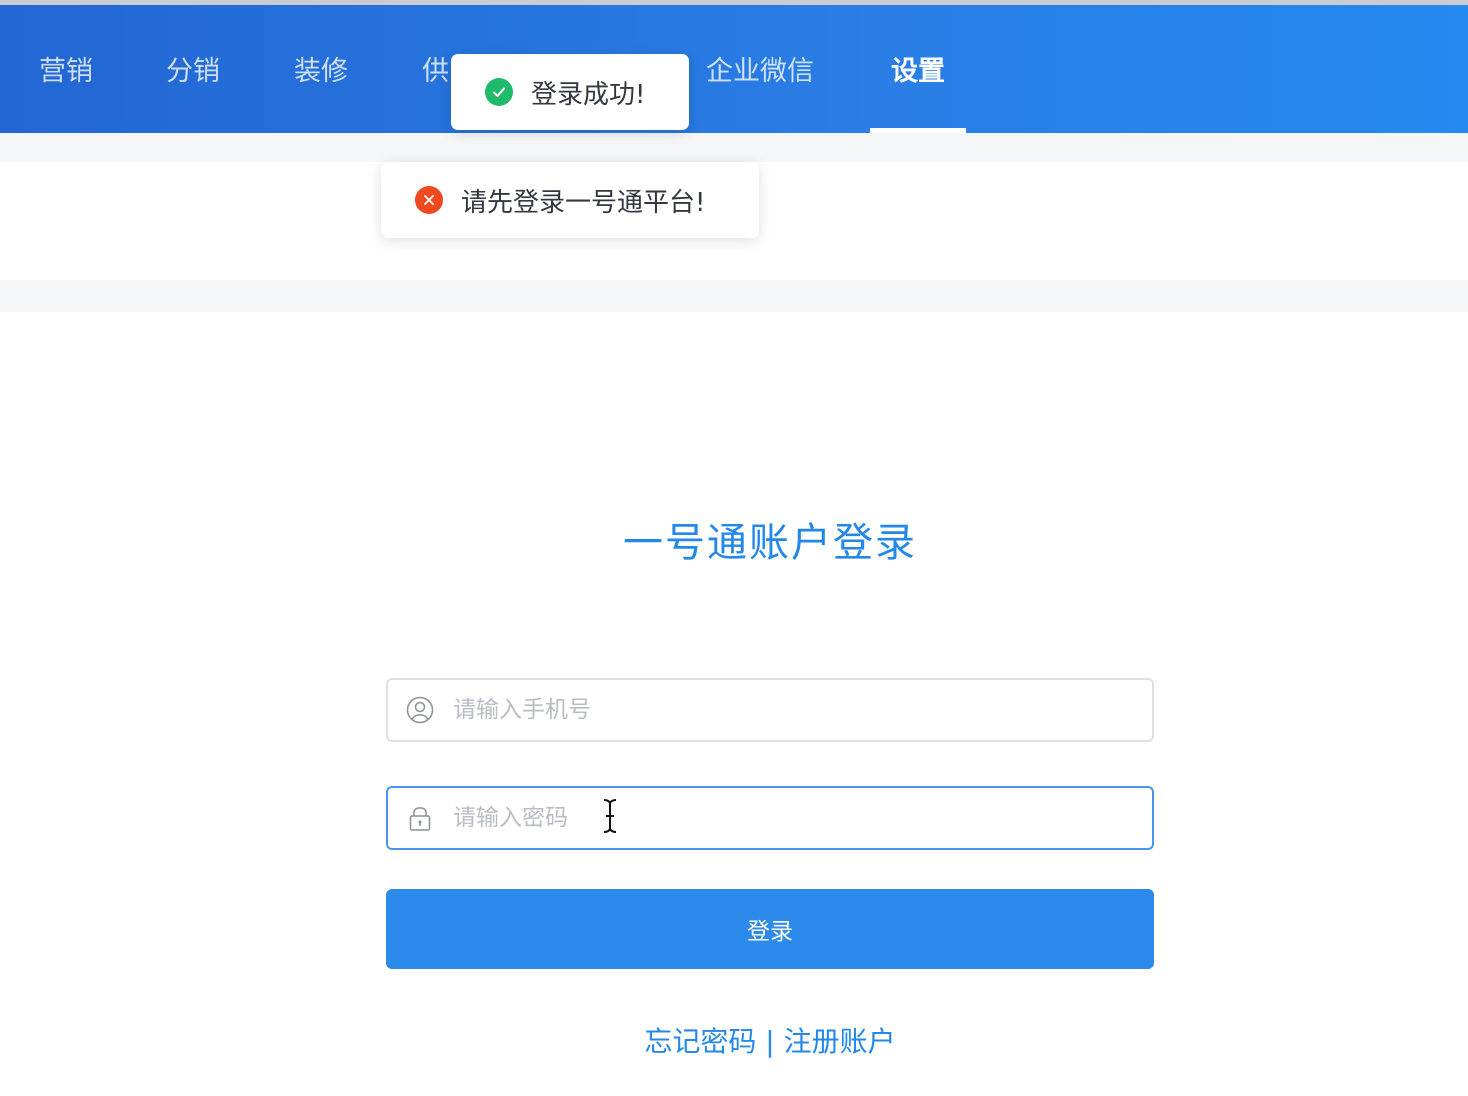 The width and height of the screenshot is (1468, 1096). Describe the element at coordinates (734, 296) in the screenshot. I see `content-divider-bottom` at that location.